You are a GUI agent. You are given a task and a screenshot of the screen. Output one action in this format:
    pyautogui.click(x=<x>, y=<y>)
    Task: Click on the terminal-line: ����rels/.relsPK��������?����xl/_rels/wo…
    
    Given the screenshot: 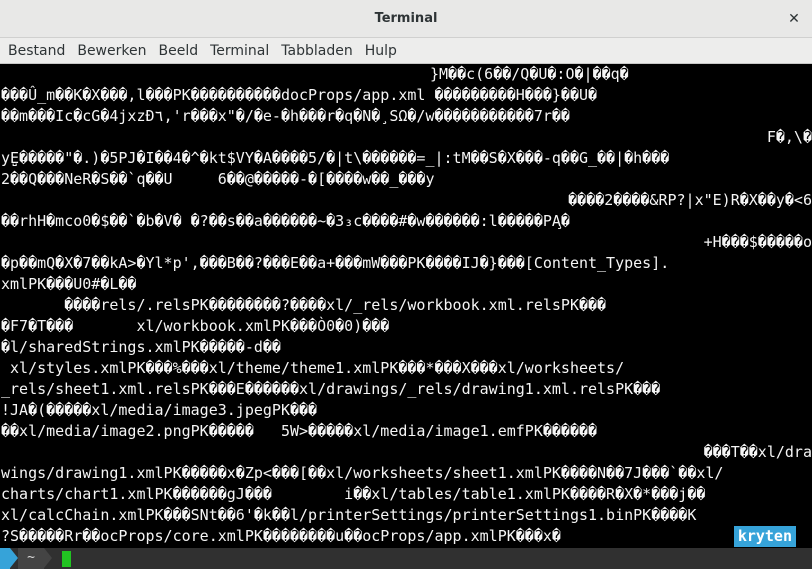 What is the action you would take?
    pyautogui.click(x=304, y=305)
    